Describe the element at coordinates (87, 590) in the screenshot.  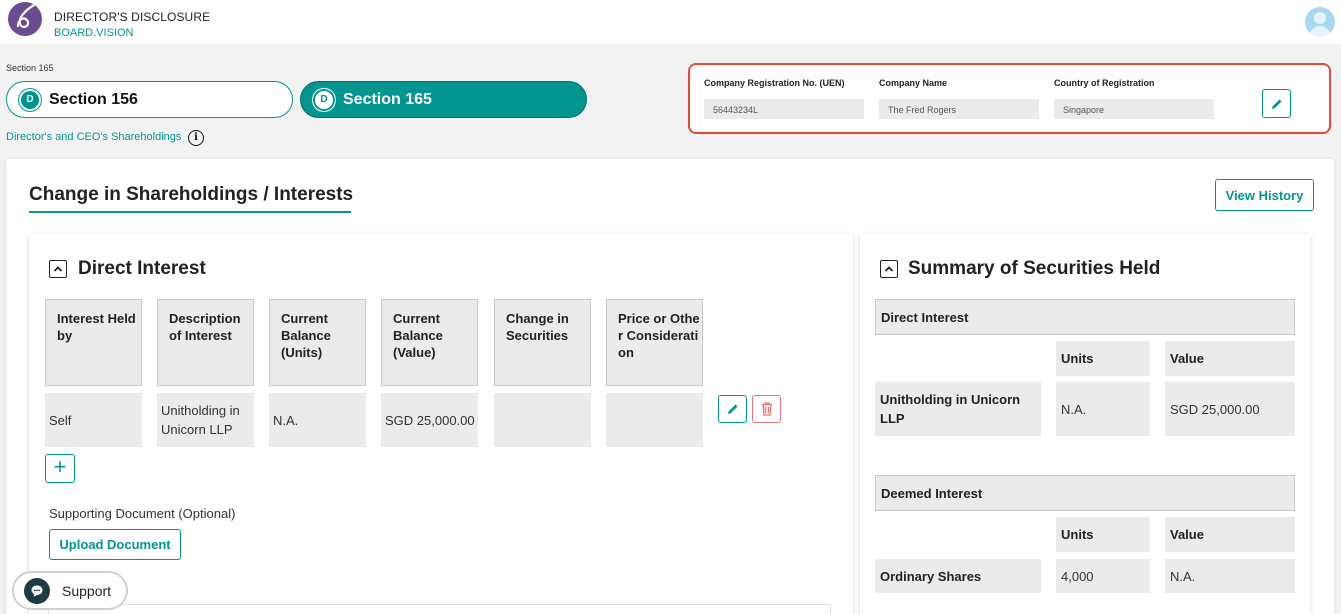
I see `support-label: Support` at that location.